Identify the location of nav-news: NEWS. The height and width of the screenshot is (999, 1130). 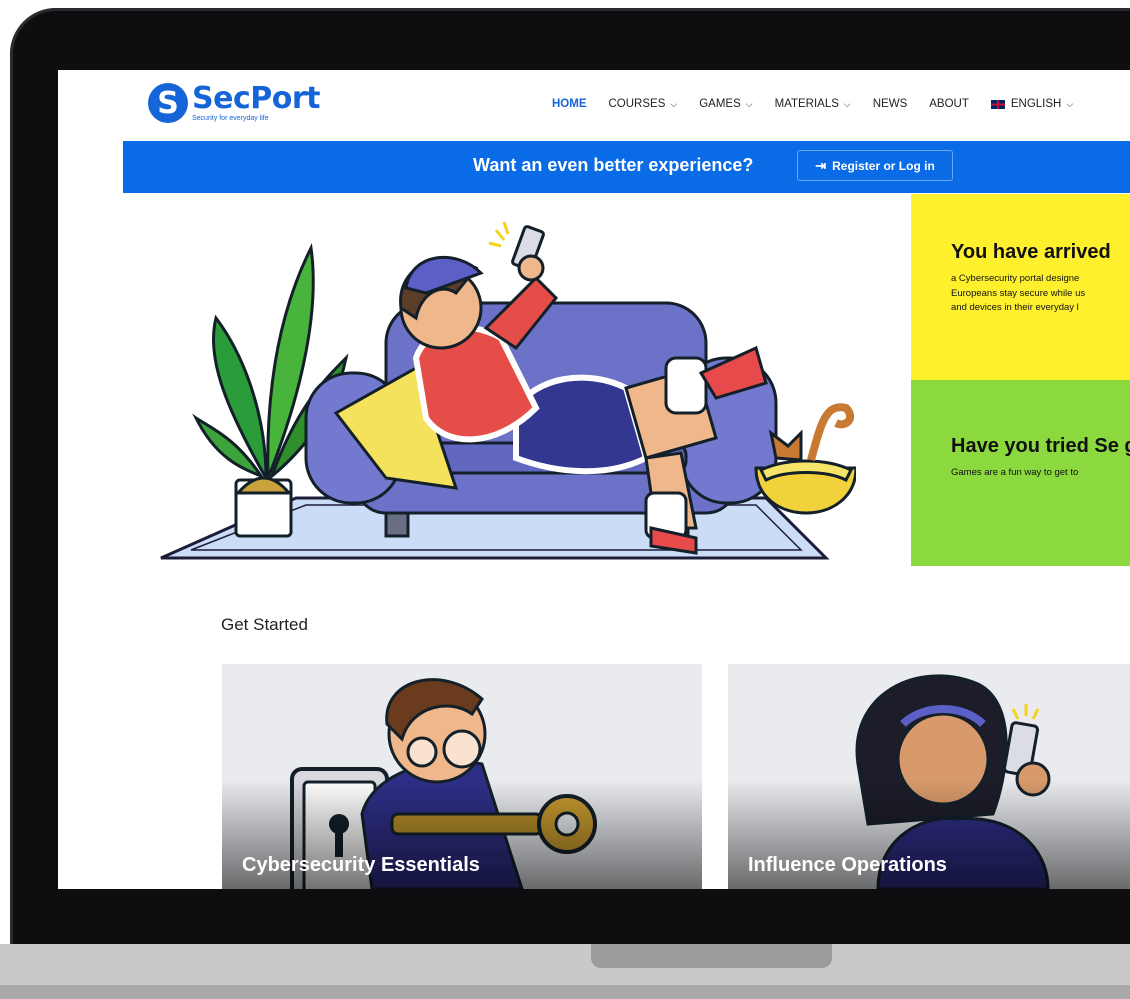
(890, 104).